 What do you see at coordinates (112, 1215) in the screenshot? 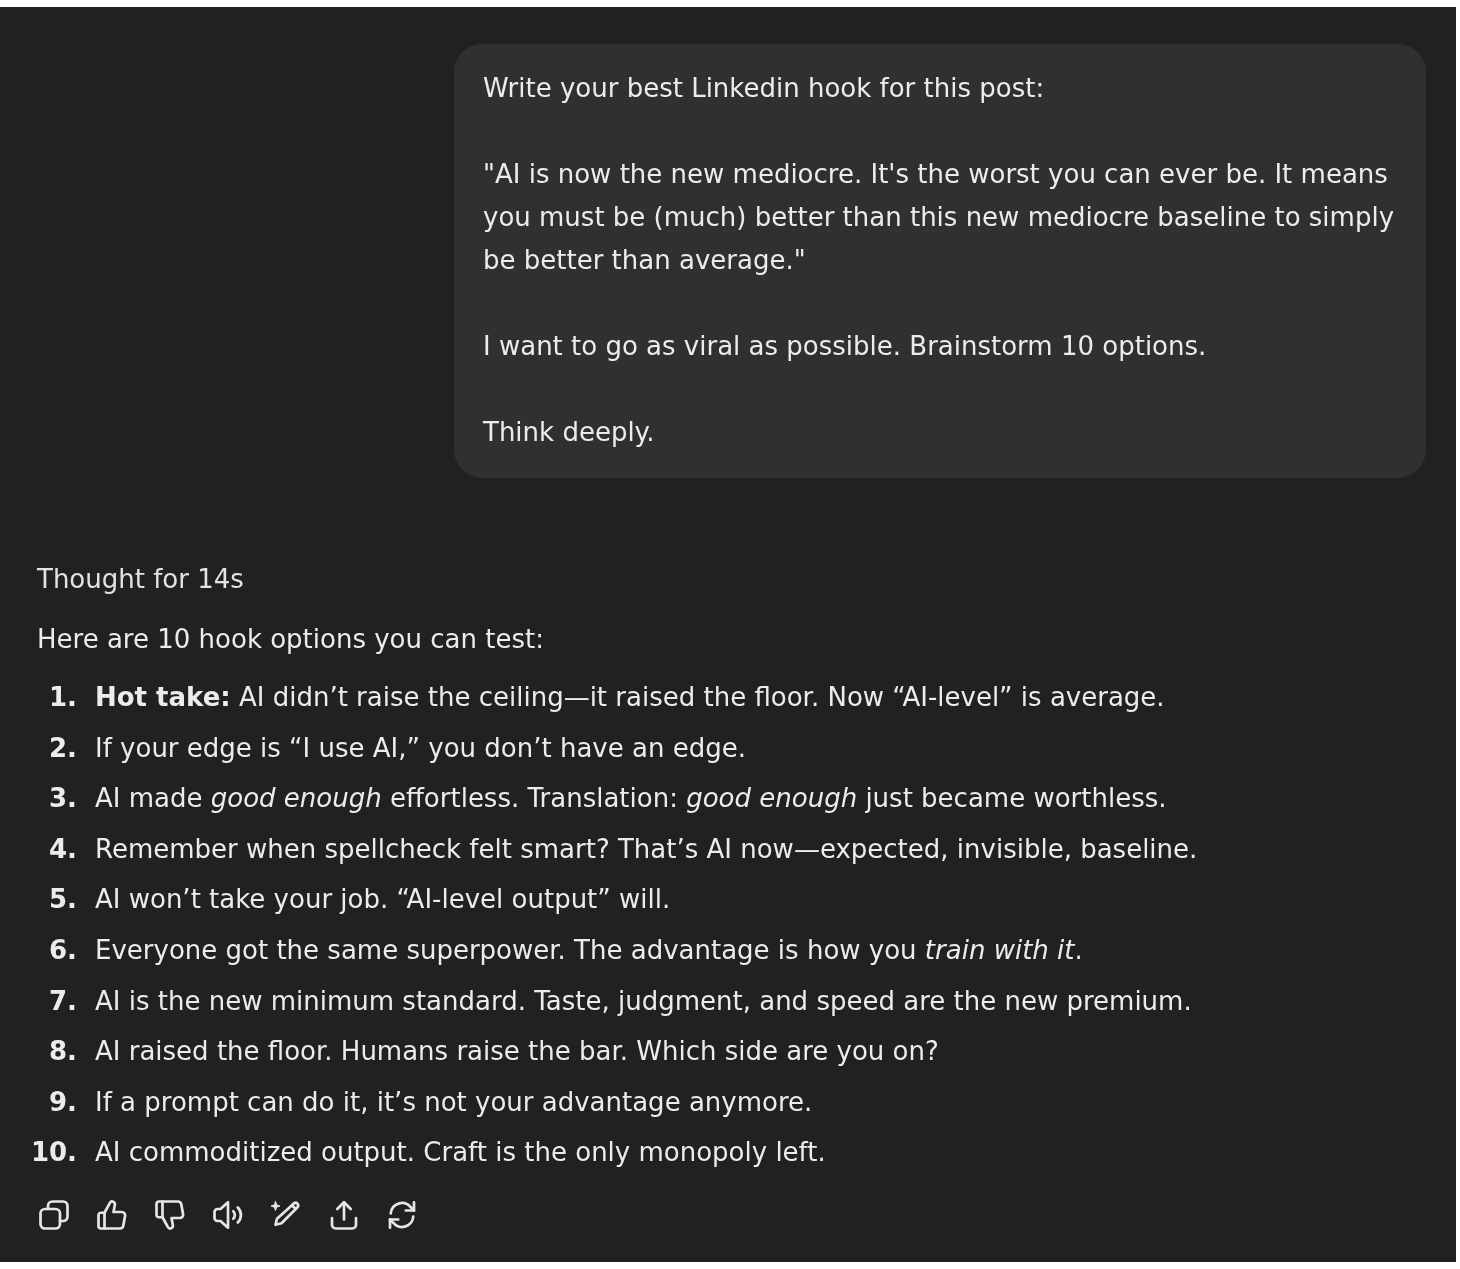
I see `thumbs-up-icon` at bounding box center [112, 1215].